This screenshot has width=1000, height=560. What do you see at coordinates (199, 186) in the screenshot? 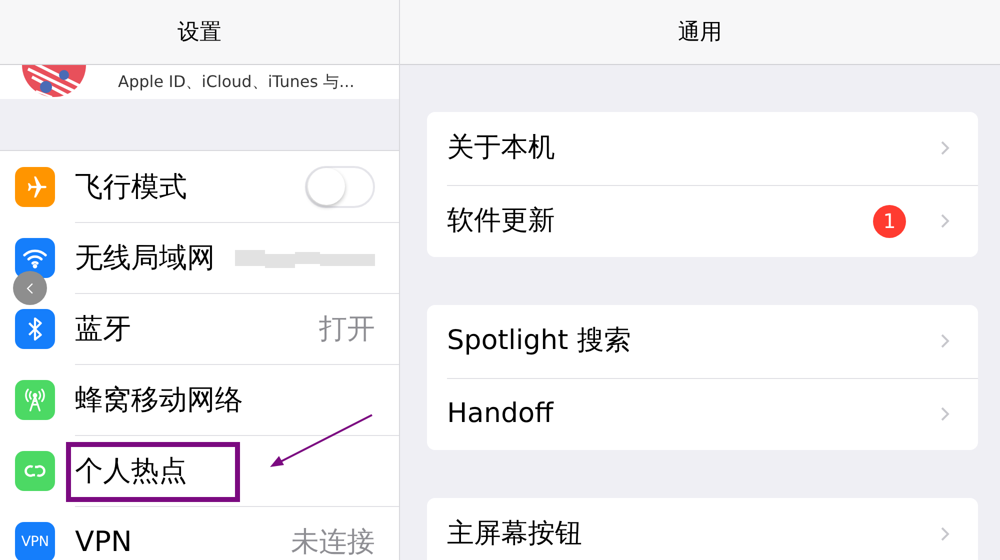
I see `settings-row: 飞行模式` at bounding box center [199, 186].